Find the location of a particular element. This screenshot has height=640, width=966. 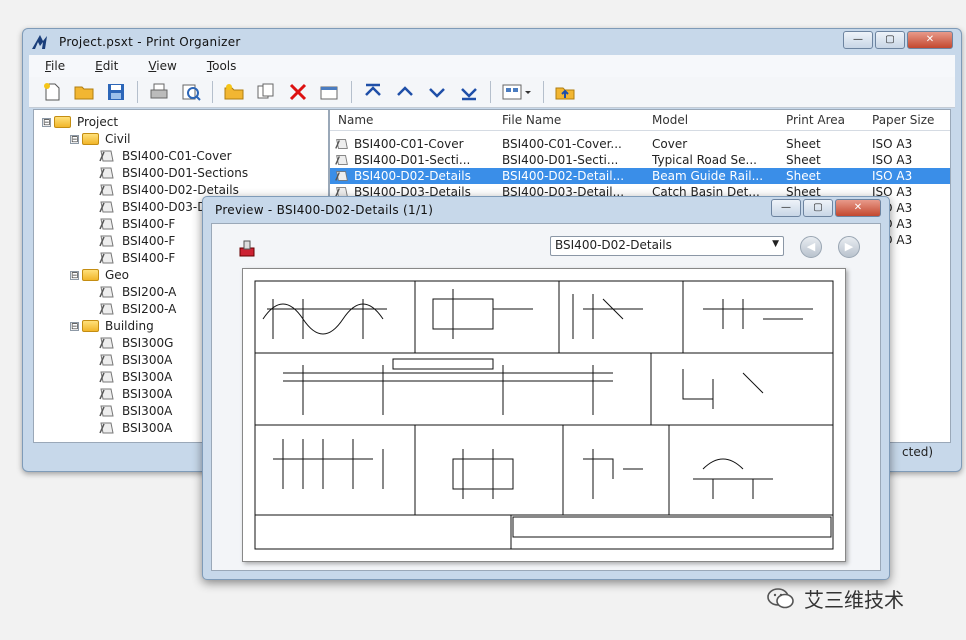

sheet-select: BSI400-D02-Details ▼ is located at coordinates (667, 246).